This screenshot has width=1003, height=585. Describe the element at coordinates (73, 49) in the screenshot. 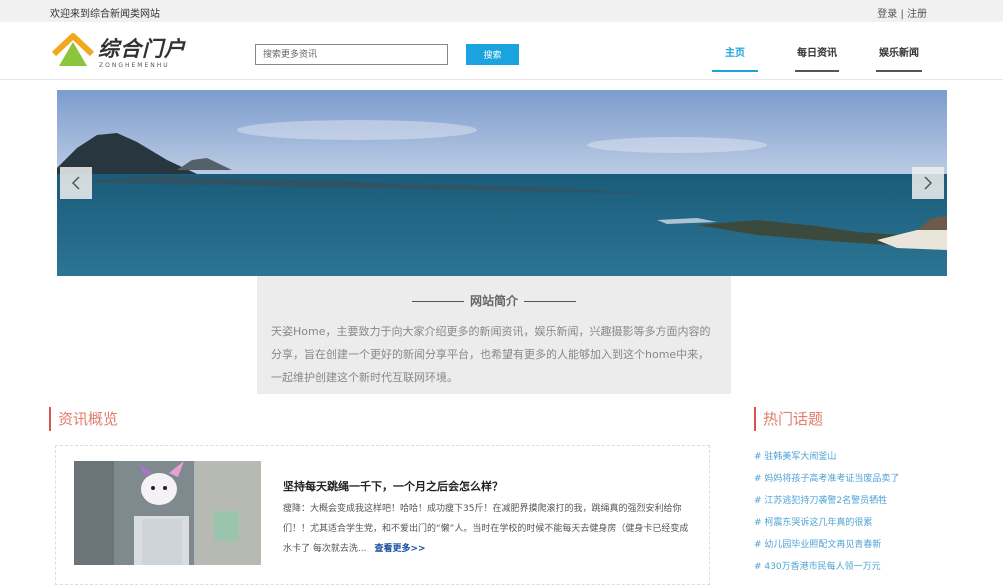

I see `house-logo-icon` at that location.